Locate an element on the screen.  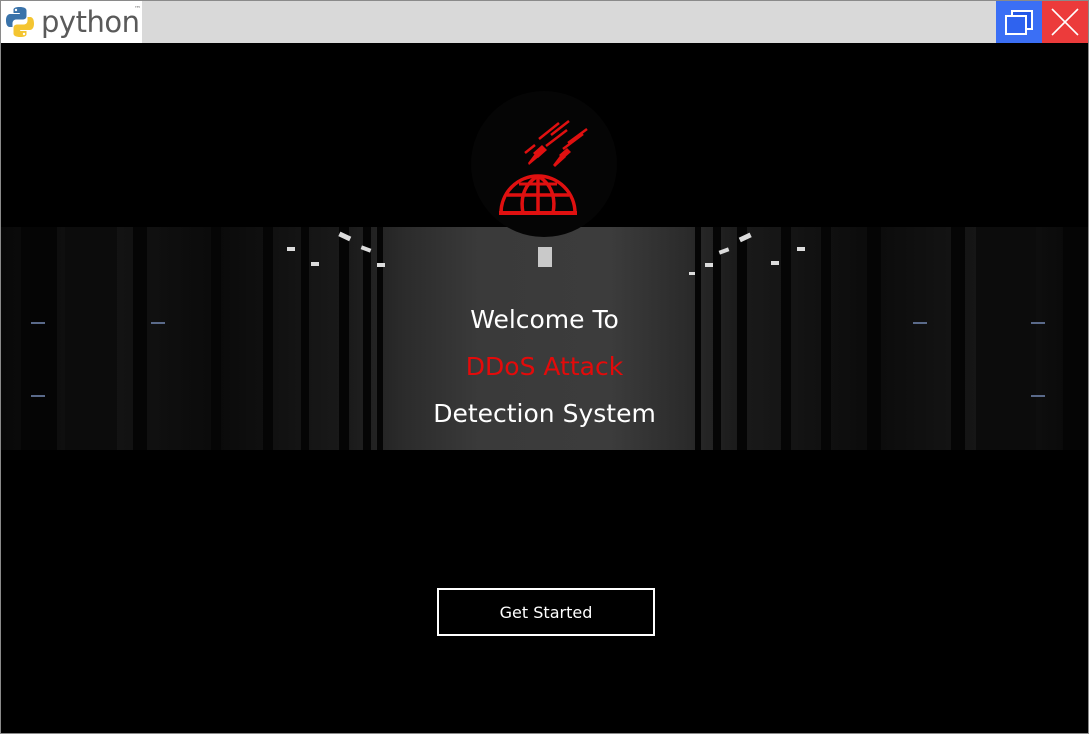
get-started-button: Get Started is located at coordinates (546, 612).